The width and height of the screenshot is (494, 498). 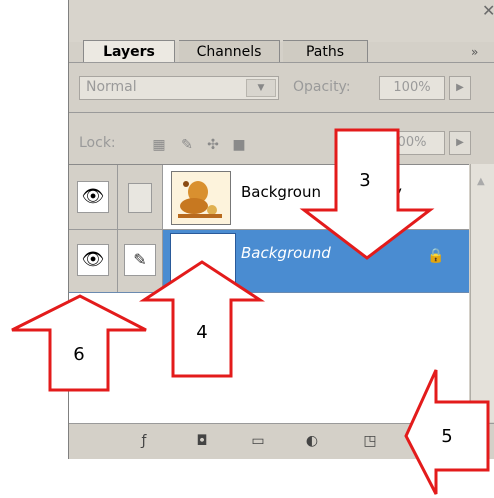 I want to click on annotation-label-3: 3, so click(x=365, y=180).